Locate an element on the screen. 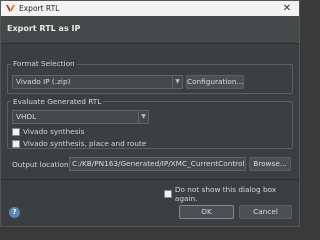 This screenshot has height=240, width=320. vivado-synthesis-label: Vivado synthesis is located at coordinates (54, 131).